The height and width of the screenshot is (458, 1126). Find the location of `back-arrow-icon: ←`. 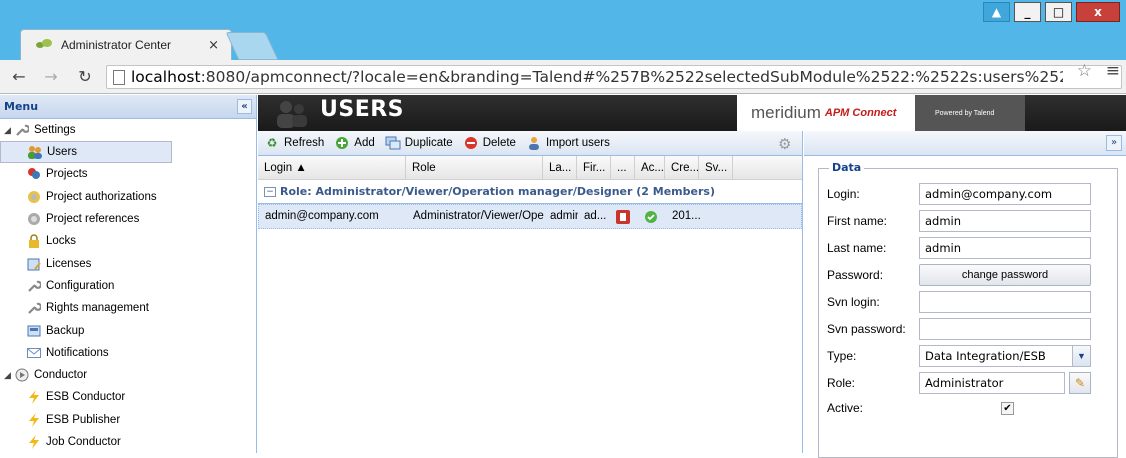

back-arrow-icon: ← is located at coordinates (19, 76).